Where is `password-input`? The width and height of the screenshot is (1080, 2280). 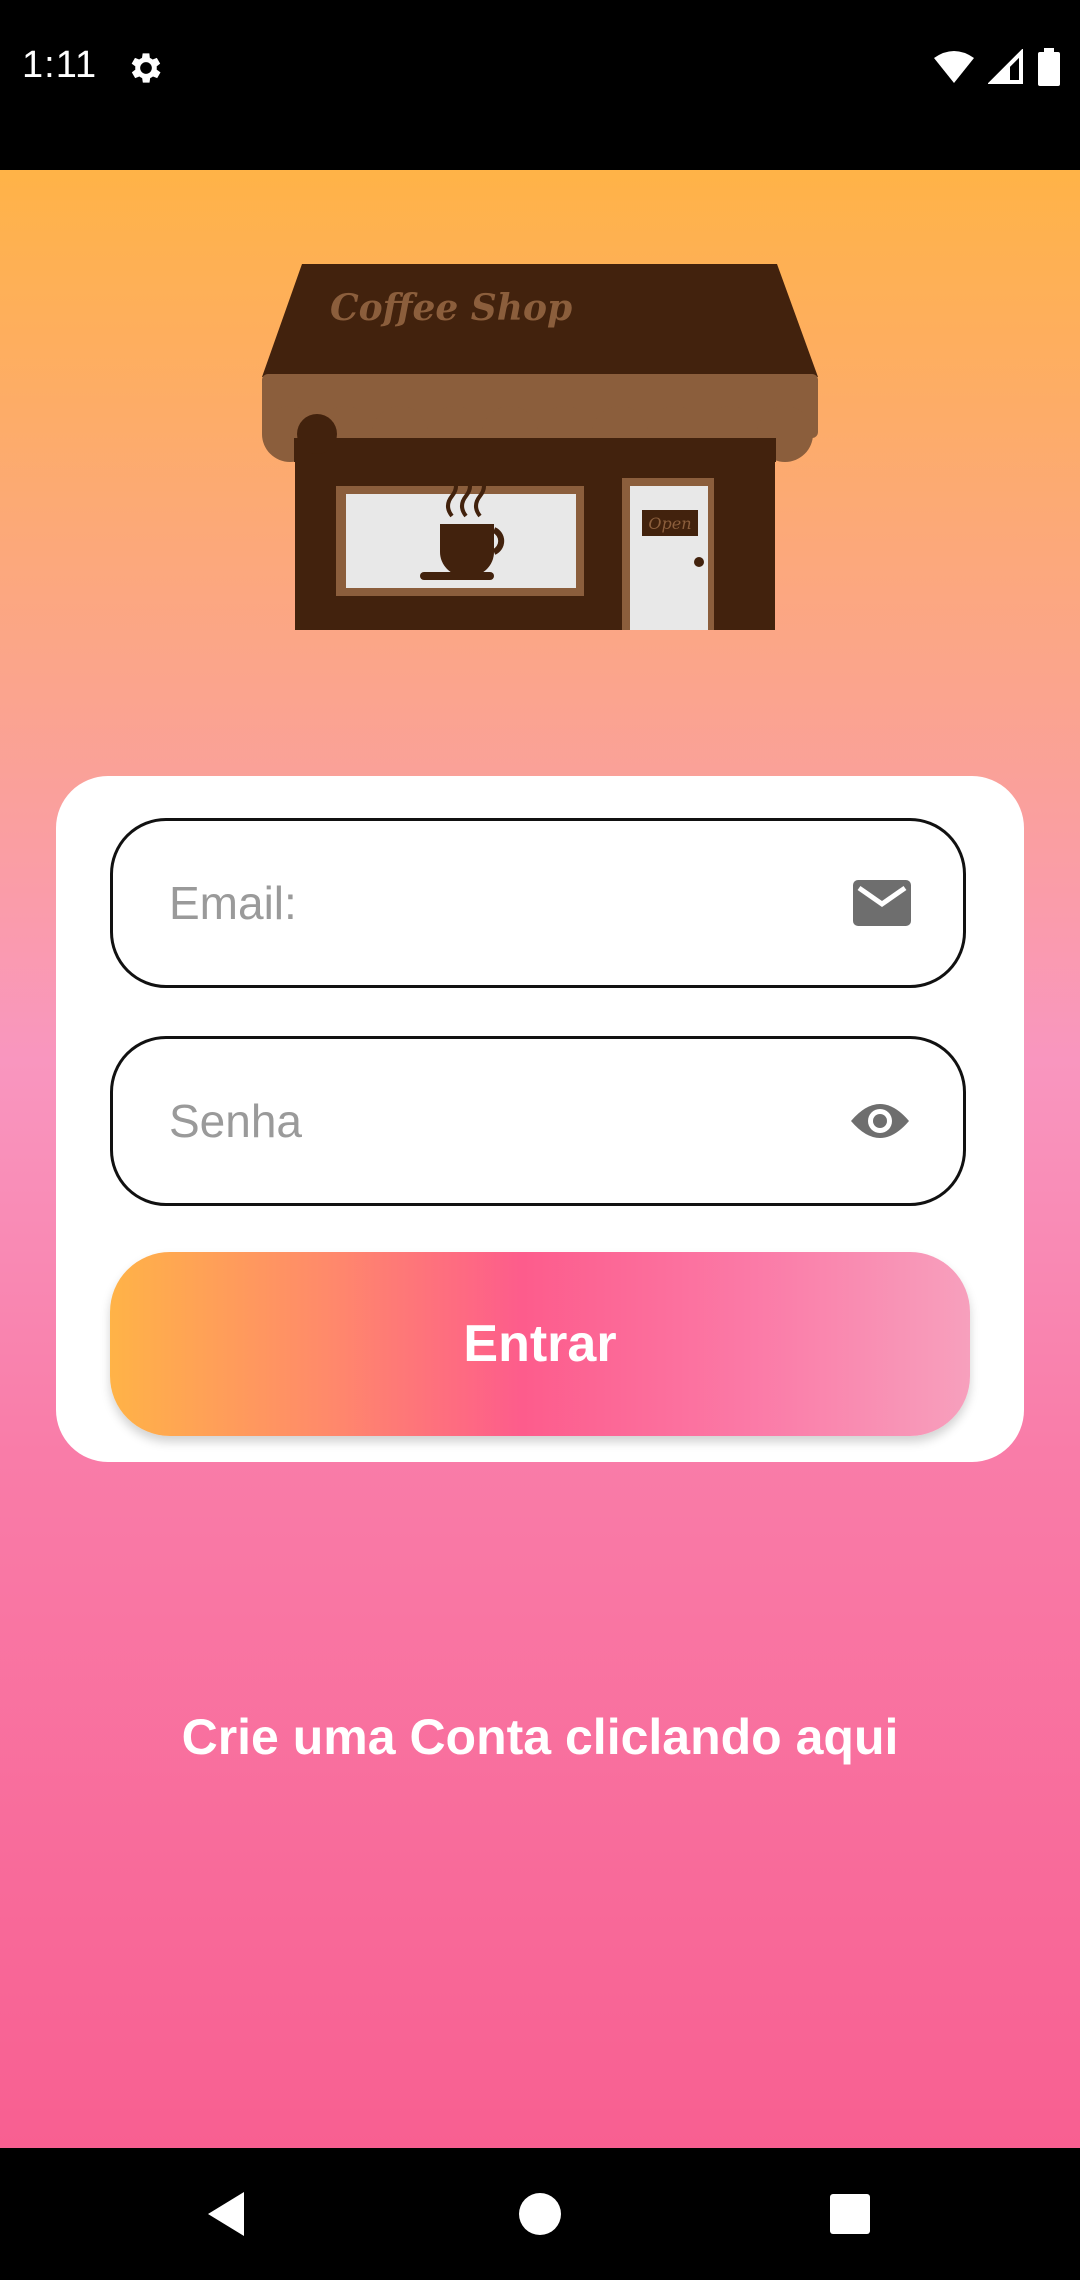 password-input is located at coordinates (479, 1121).